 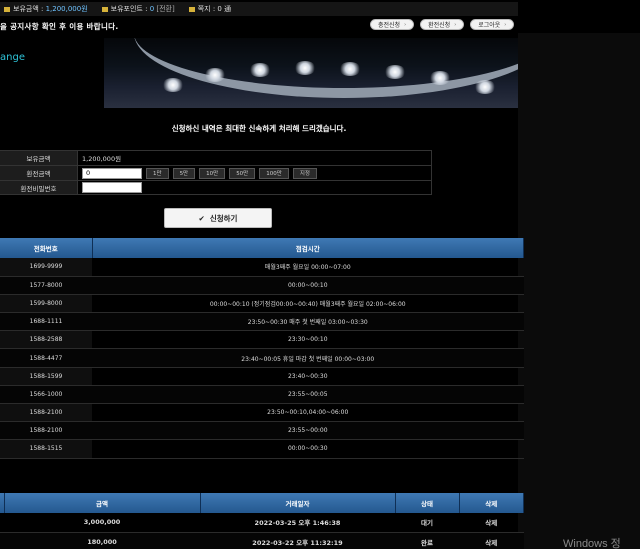 I want to click on phone-number-cell: 1588-1515, so click(x=46, y=449).